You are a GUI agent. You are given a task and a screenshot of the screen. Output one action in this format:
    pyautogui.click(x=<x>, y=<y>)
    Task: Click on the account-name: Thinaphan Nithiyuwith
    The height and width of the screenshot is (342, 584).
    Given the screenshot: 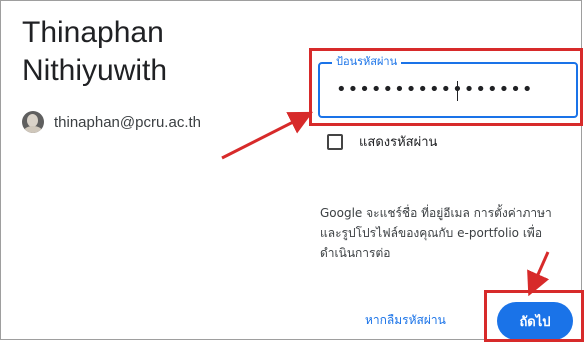 What is the action you would take?
    pyautogui.click(x=94, y=52)
    